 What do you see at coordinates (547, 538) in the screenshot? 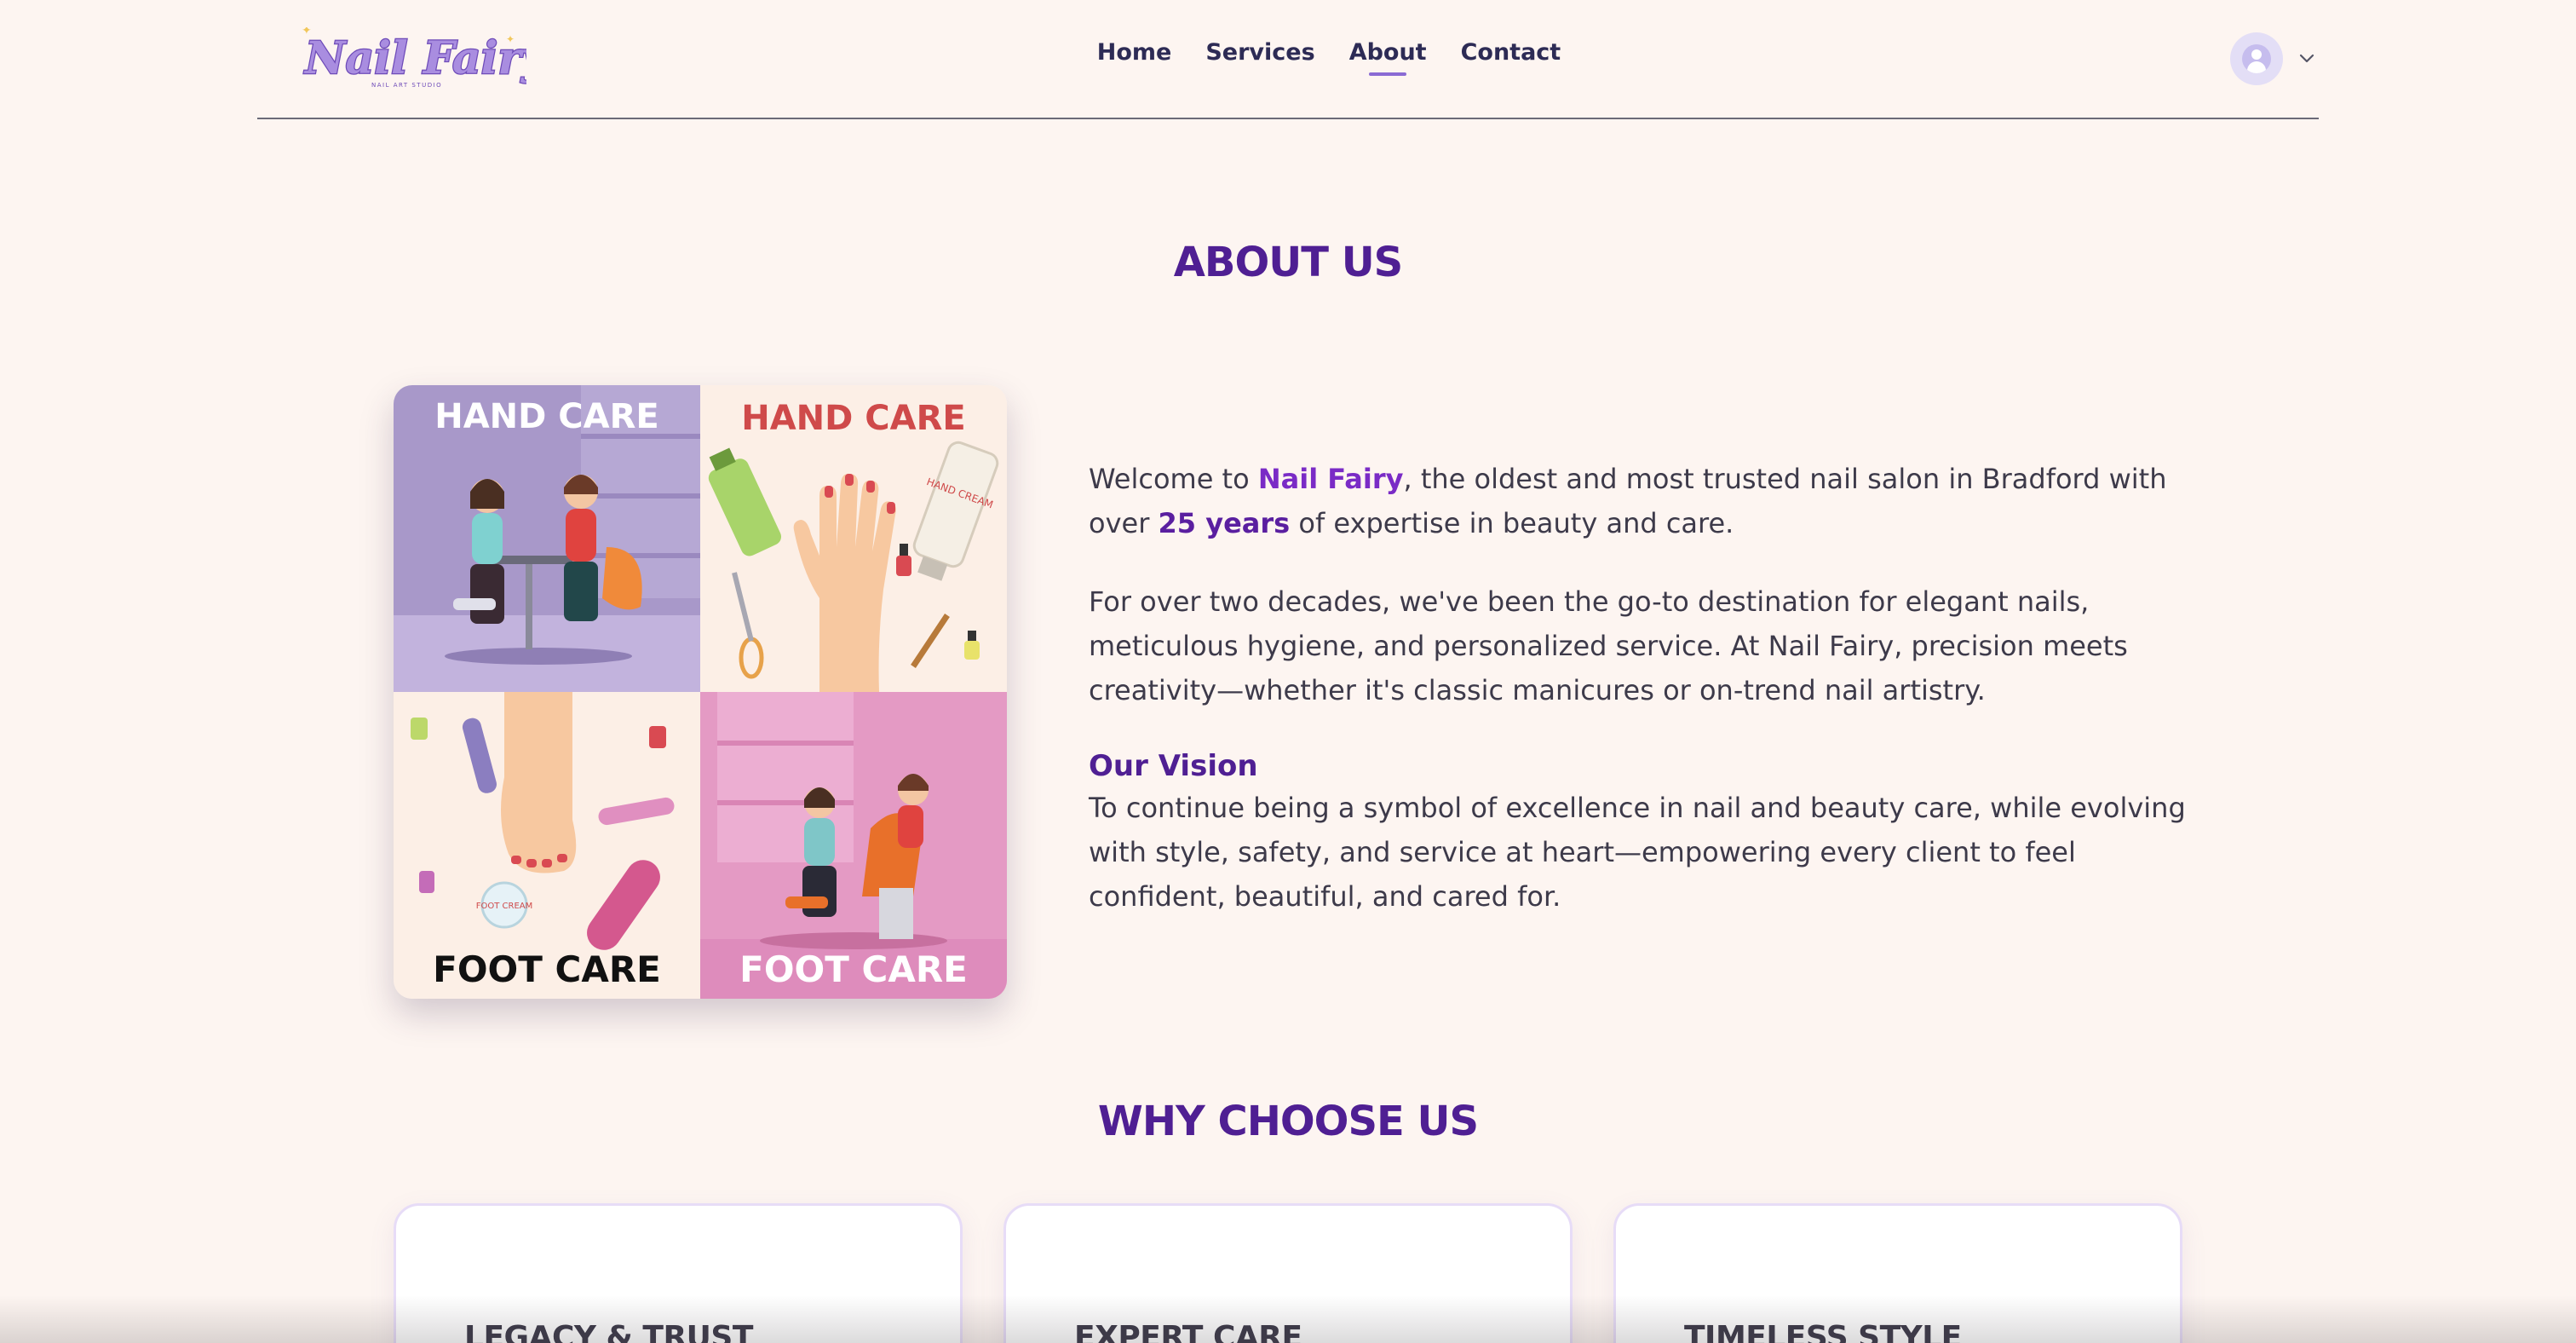
I see `hand-care-salon-panel: HAND CARE` at bounding box center [547, 538].